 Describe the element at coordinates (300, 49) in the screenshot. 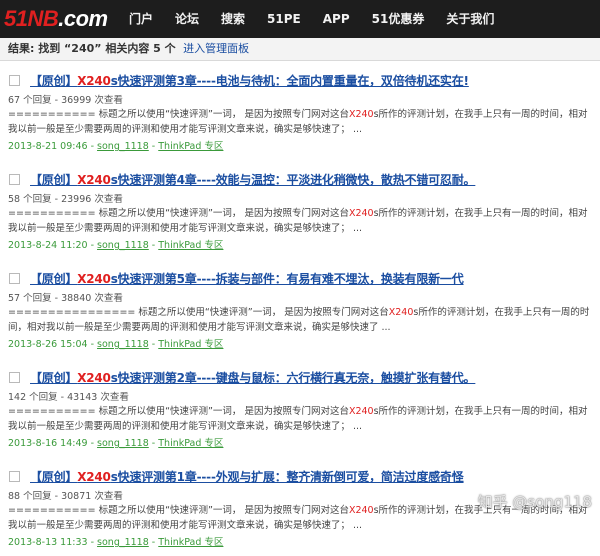

I see `search-summary-bar: 结果: 找到 “240” 相关内容 5 个 进入管理面板` at that location.